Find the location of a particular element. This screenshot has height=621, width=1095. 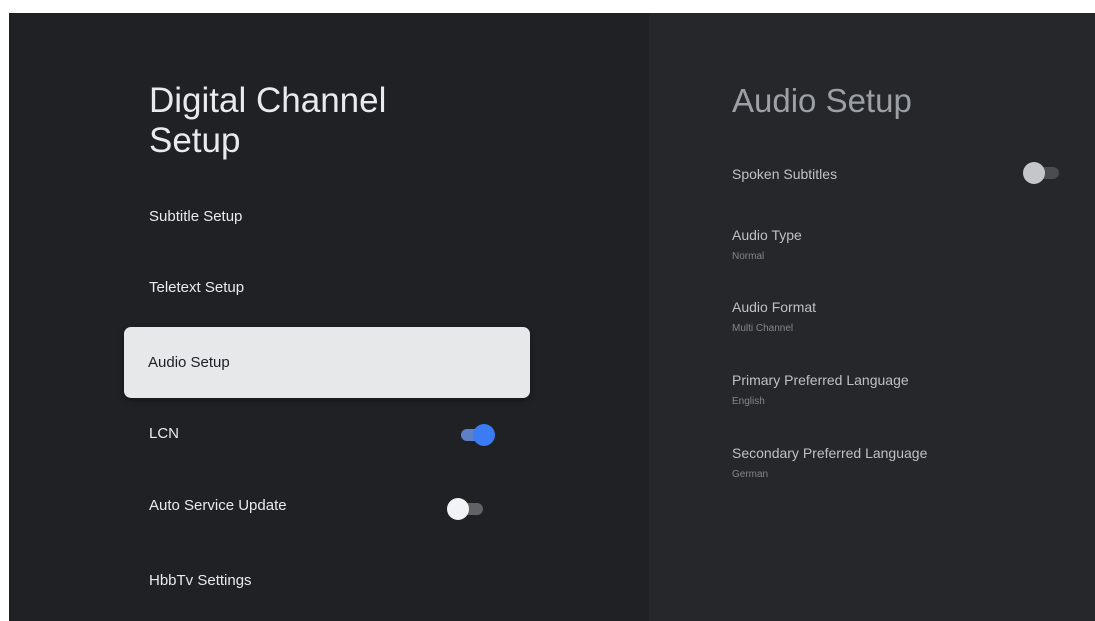

preview-title: Audio Setup is located at coordinates (822, 100).